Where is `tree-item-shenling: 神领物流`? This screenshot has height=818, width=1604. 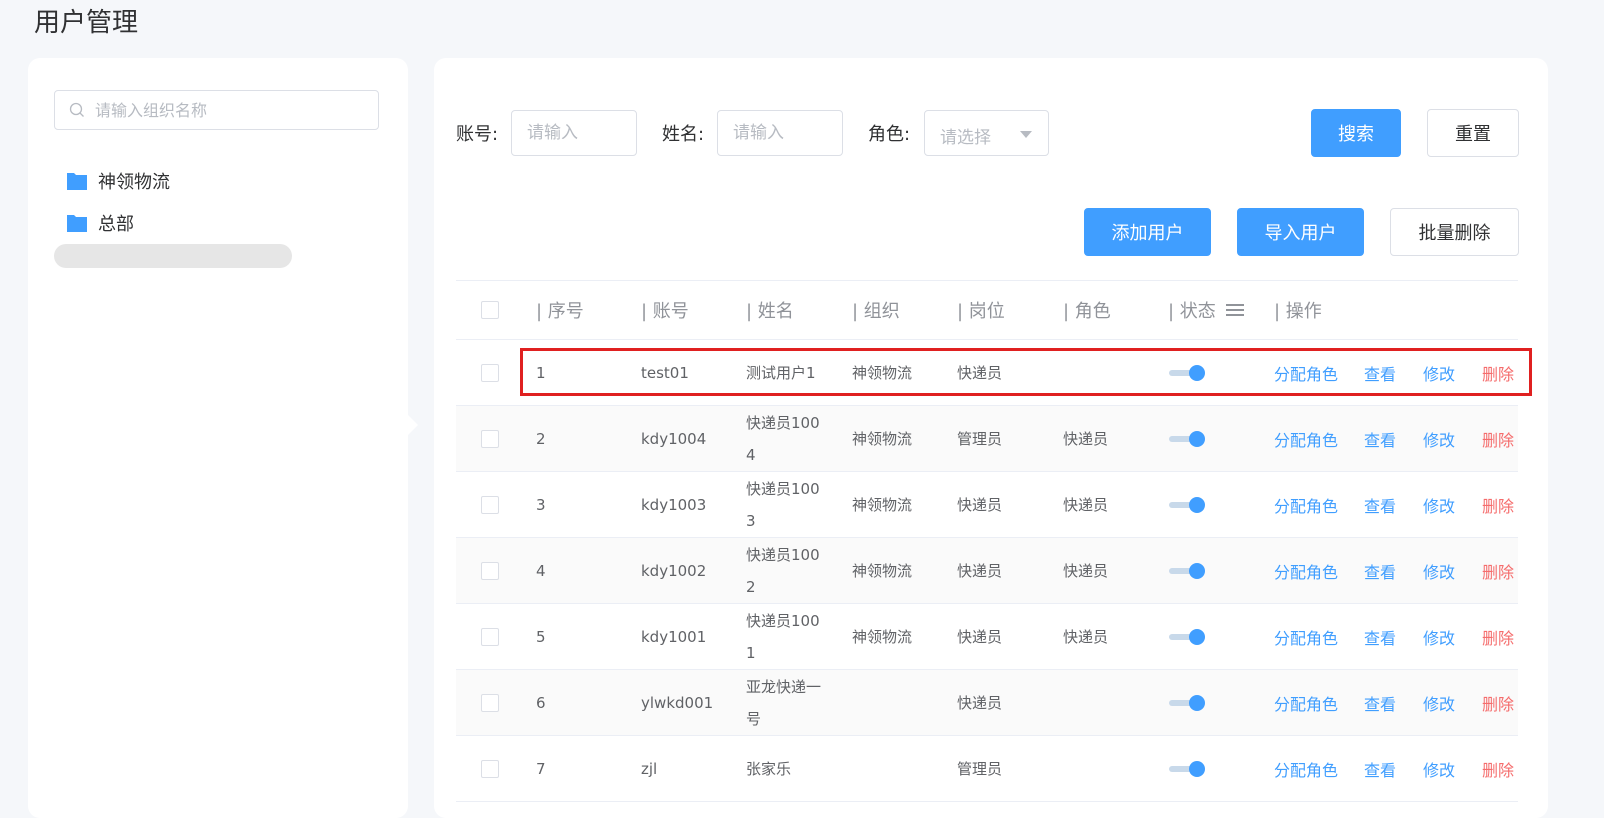 tree-item-shenling: 神领物流 is located at coordinates (118, 181).